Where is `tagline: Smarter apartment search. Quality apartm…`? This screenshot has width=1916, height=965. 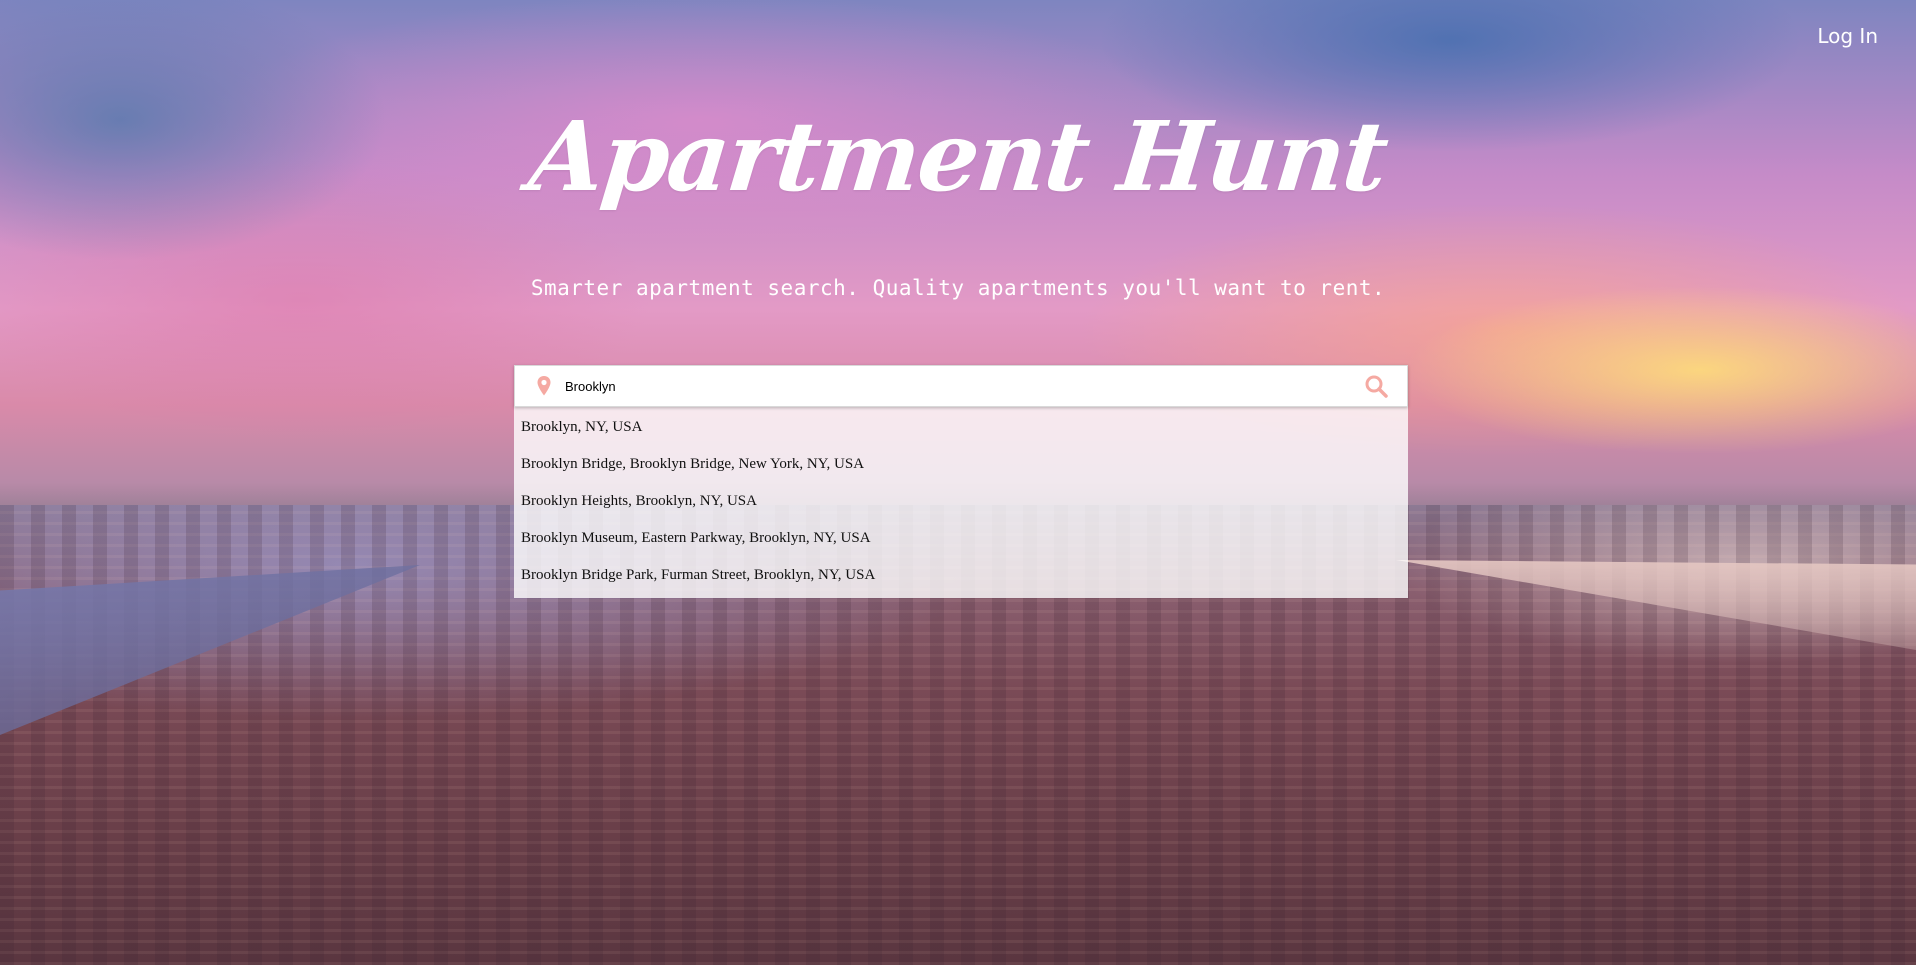
tagline: Smarter apartment search. Quality apartm… is located at coordinates (958, 288).